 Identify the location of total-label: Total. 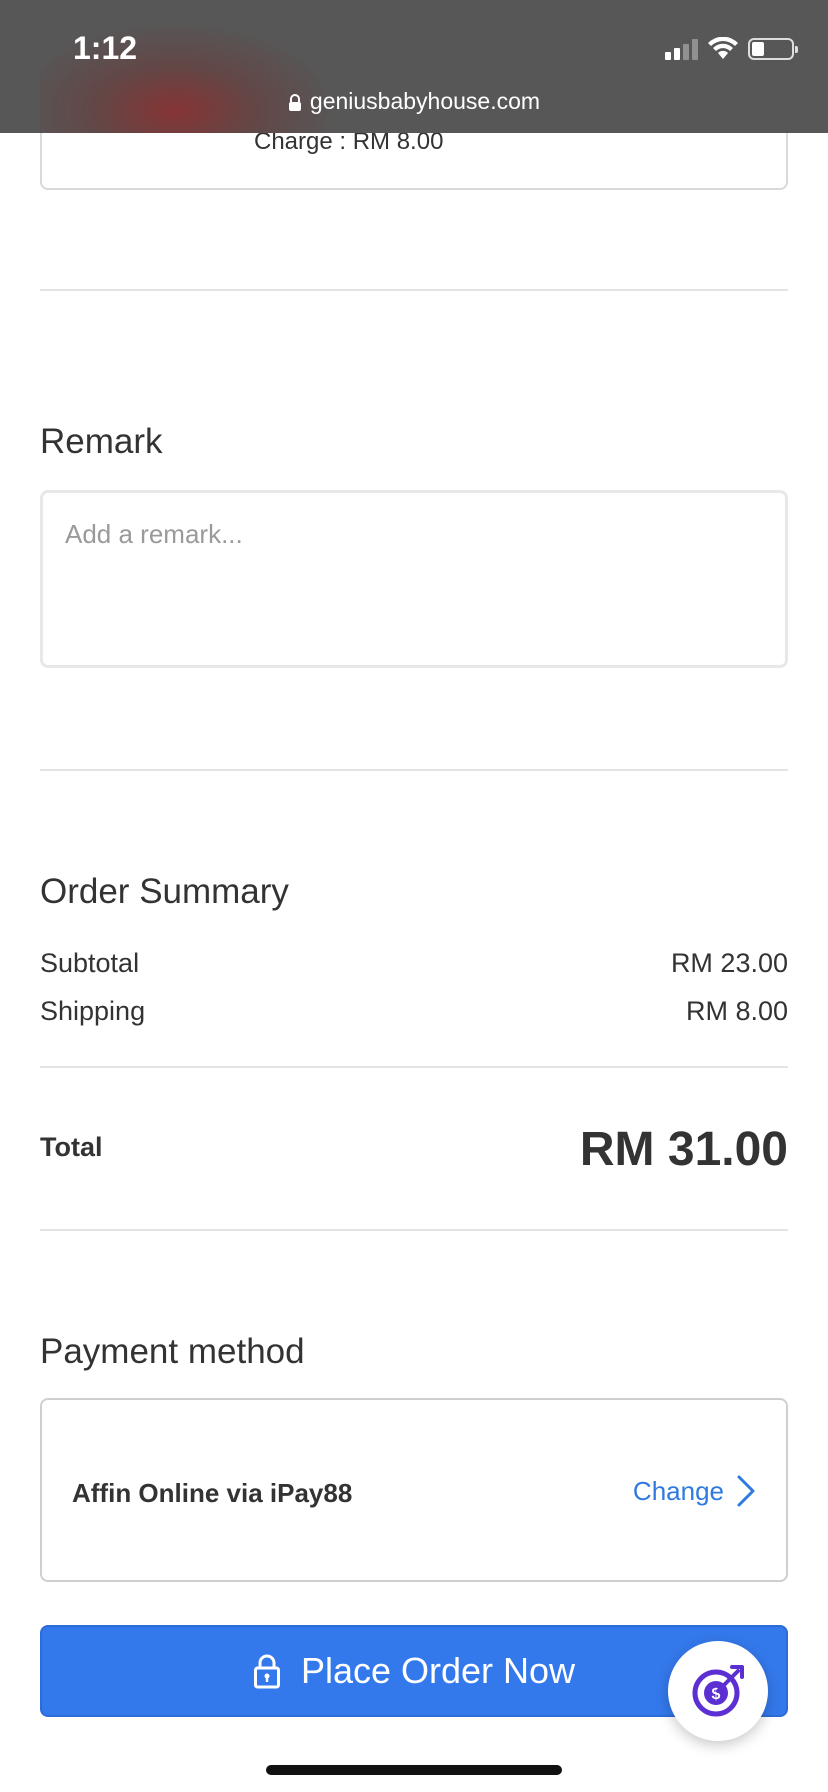
(71, 1147).